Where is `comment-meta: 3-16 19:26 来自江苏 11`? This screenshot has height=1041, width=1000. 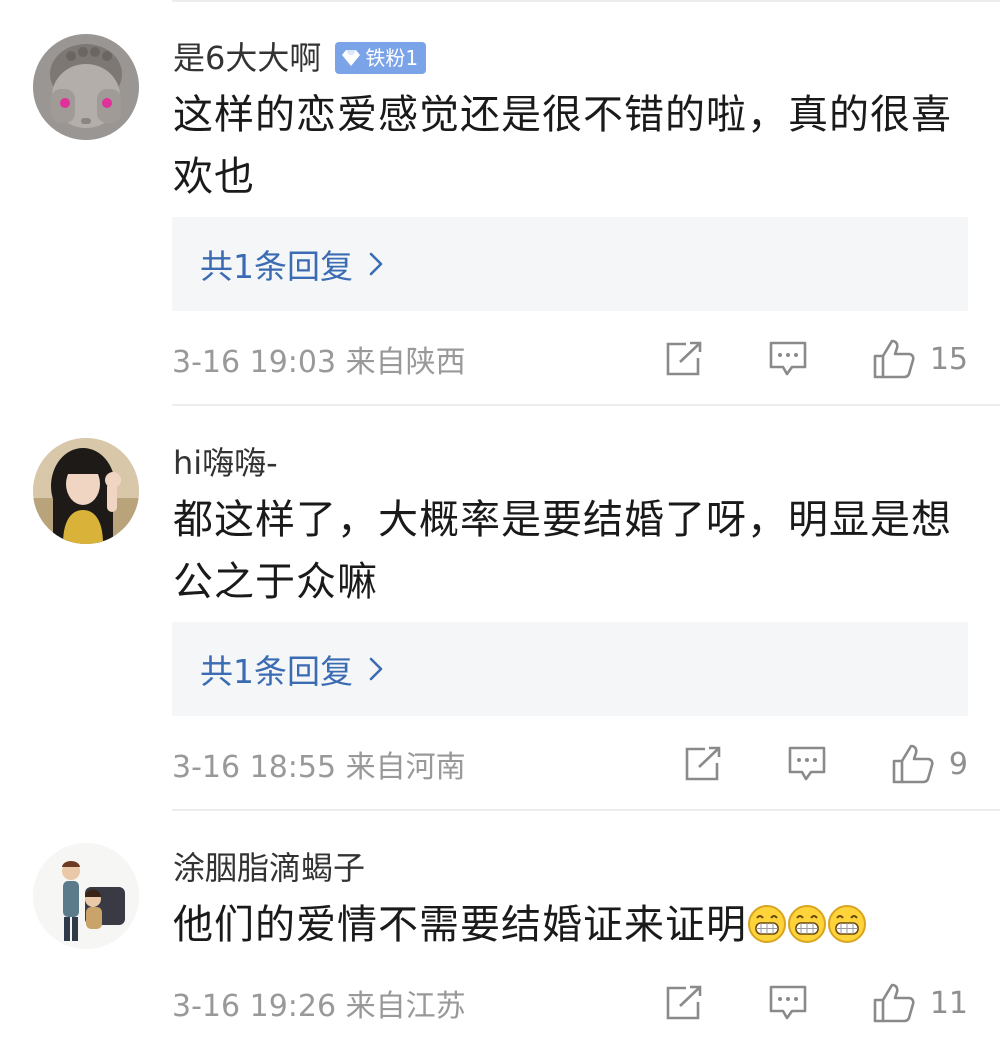 comment-meta: 3-16 19:26 来自江苏 11 is located at coordinates (570, 1003).